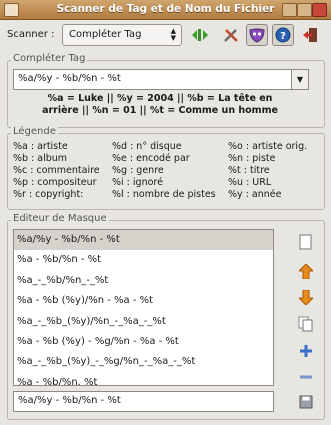  I want to click on legend-item: %c : commentaire, so click(56, 170).